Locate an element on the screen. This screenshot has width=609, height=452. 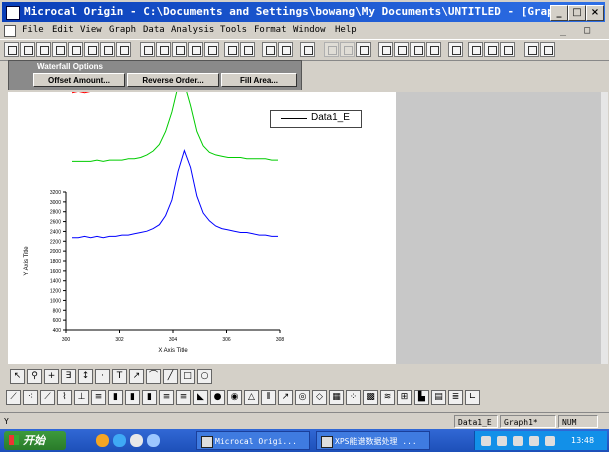
stack-bar-icon: ≡ is located at coordinates (183, 397).